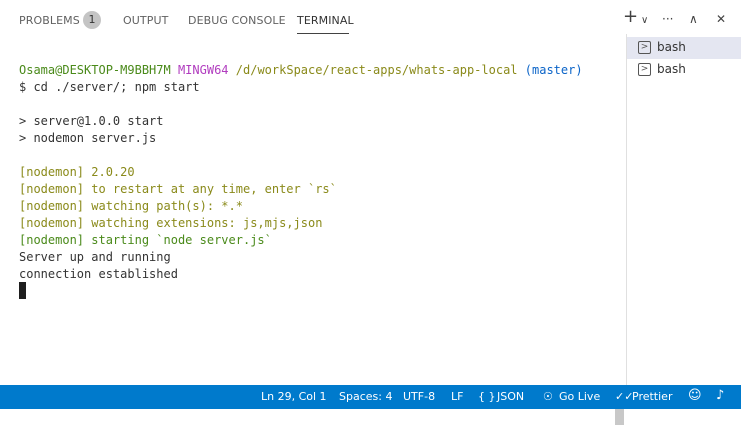 This screenshot has height=425, width=741. What do you see at coordinates (92, 20) in the screenshot?
I see `problems-count-badge: 1` at bounding box center [92, 20].